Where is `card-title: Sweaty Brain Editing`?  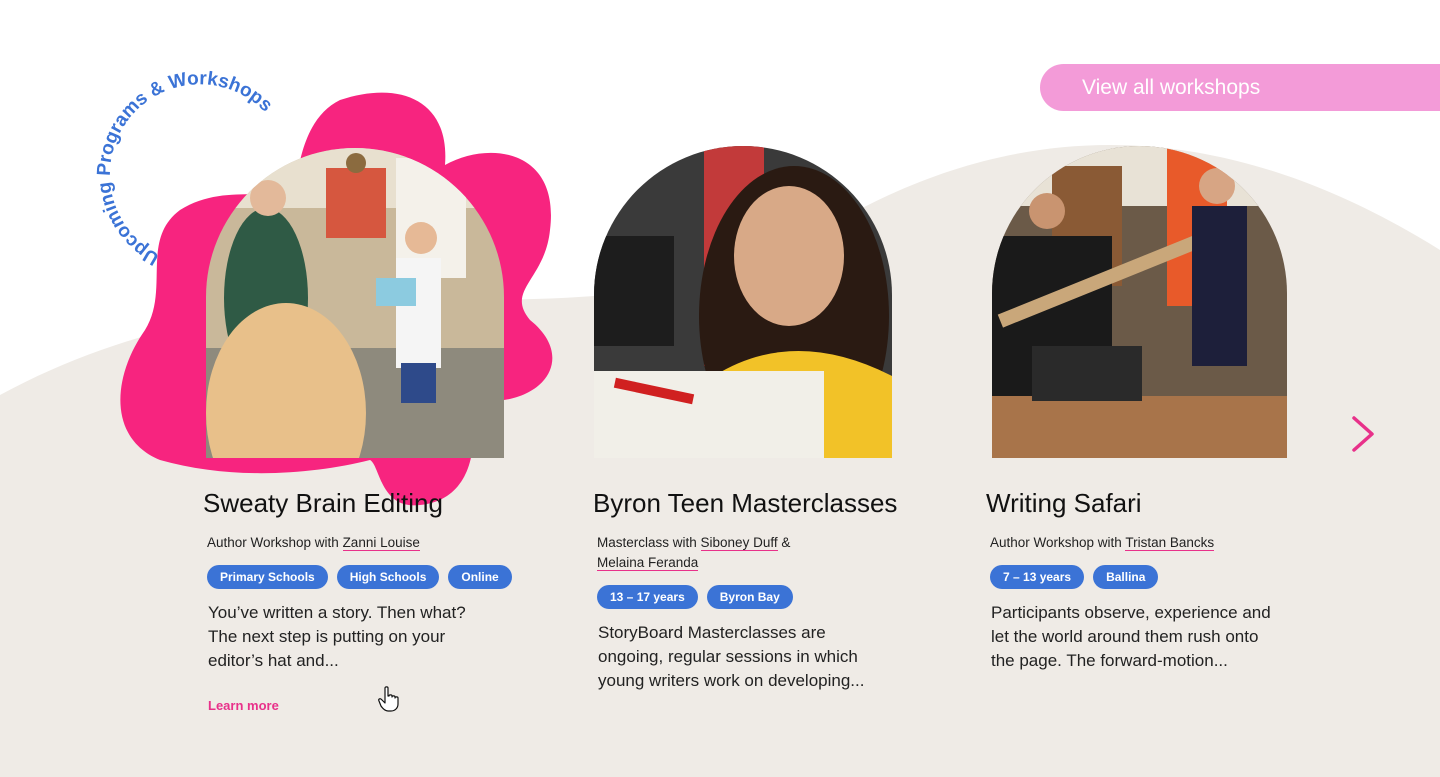
card-title: Sweaty Brain Editing is located at coordinates (368, 503).